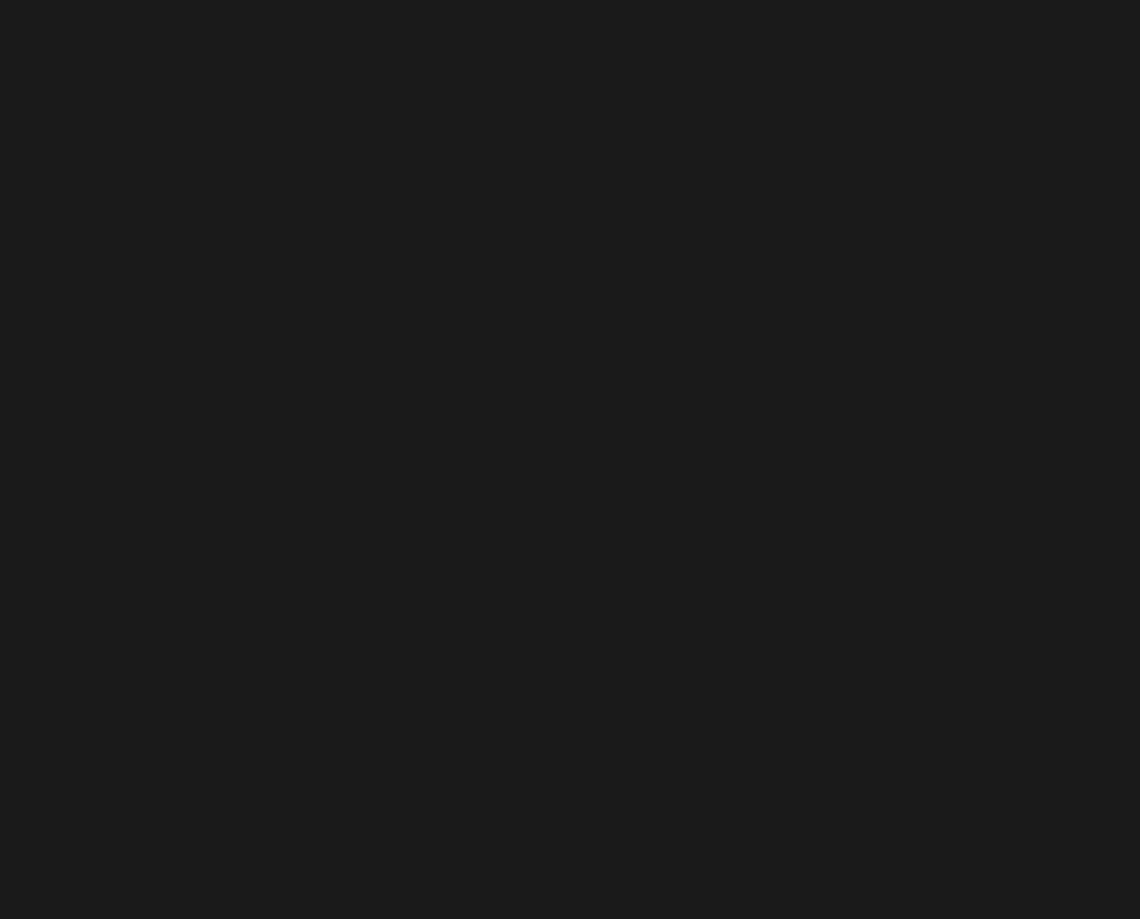  I want to click on tiermaker-logo-grid, so click(1073, 46).